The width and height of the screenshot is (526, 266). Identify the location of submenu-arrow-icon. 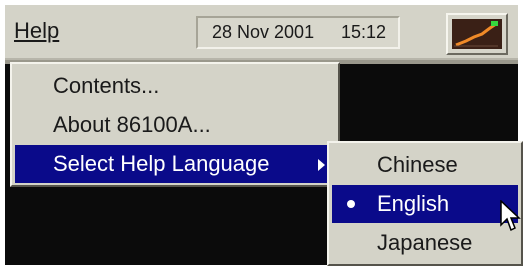
(321, 165).